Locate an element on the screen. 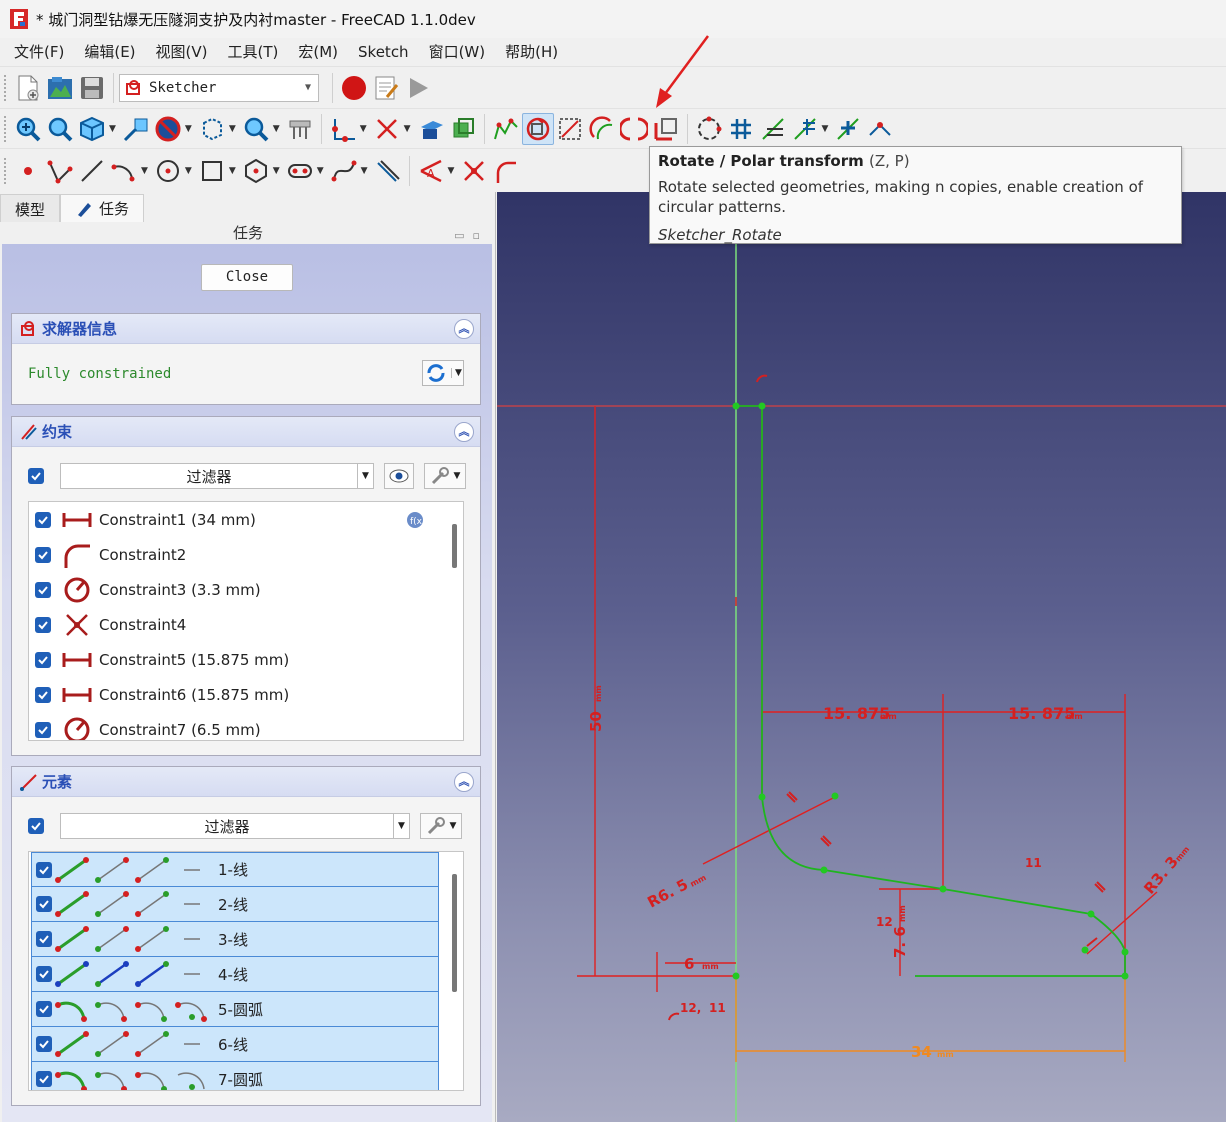  constraint-row: Constraint2 is located at coordinates (246, 554).